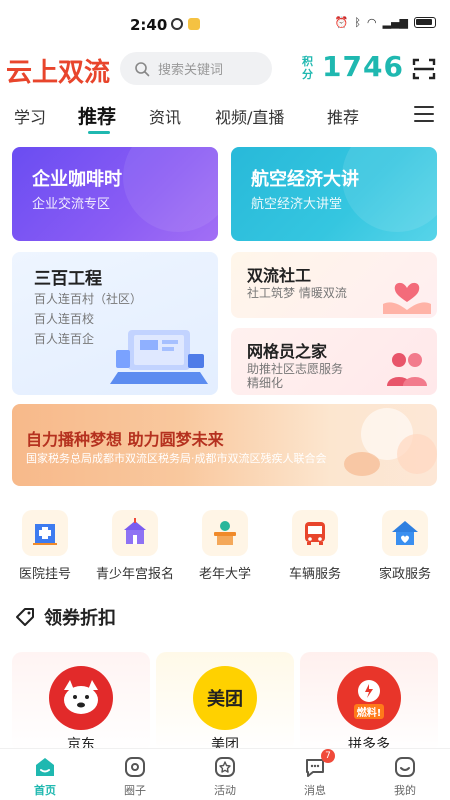 This screenshot has height=800, width=450. Describe the element at coordinates (305, 179) in the screenshot. I see `card-title: 航空经济大讲` at that location.